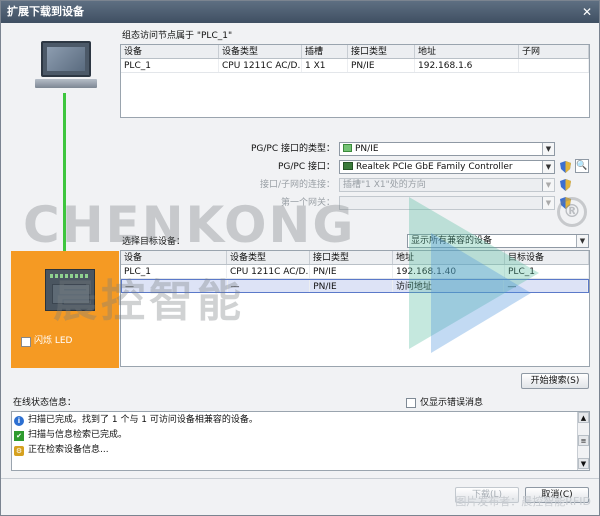 Image resolution: width=600 pixels, height=516 pixels. What do you see at coordinates (447, 149) in the screenshot?
I see `pgpc-type-select: PN/IE ▼` at bounding box center [447, 149].